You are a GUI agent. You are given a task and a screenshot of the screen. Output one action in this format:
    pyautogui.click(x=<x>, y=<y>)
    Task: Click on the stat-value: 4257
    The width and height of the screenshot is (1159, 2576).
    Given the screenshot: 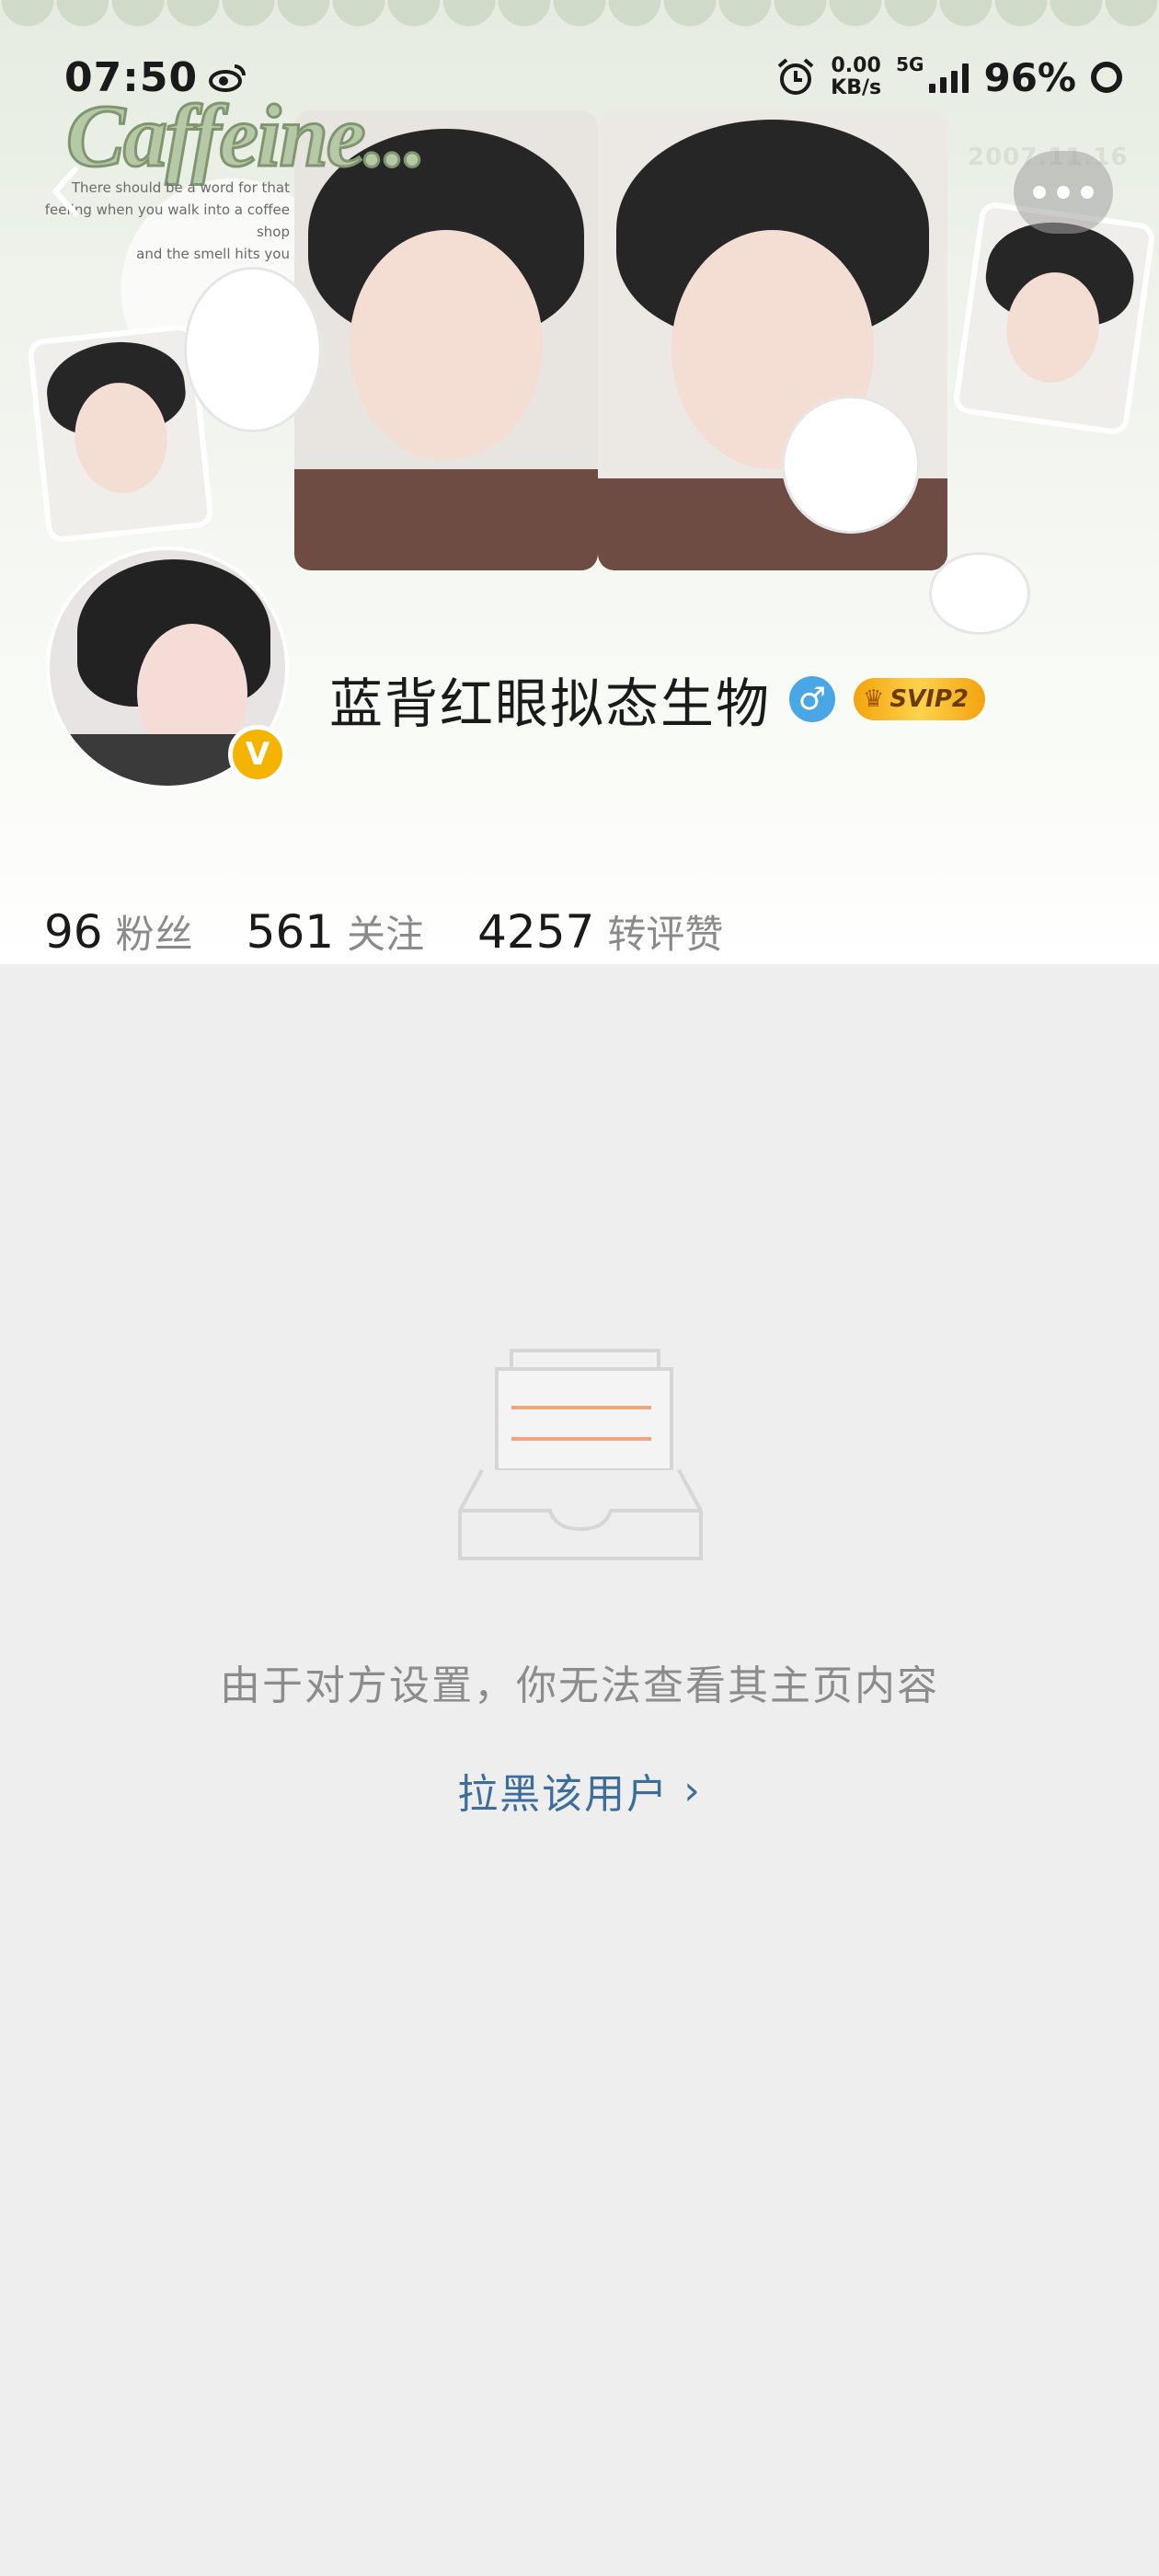 What is the action you would take?
    pyautogui.click(x=536, y=932)
    